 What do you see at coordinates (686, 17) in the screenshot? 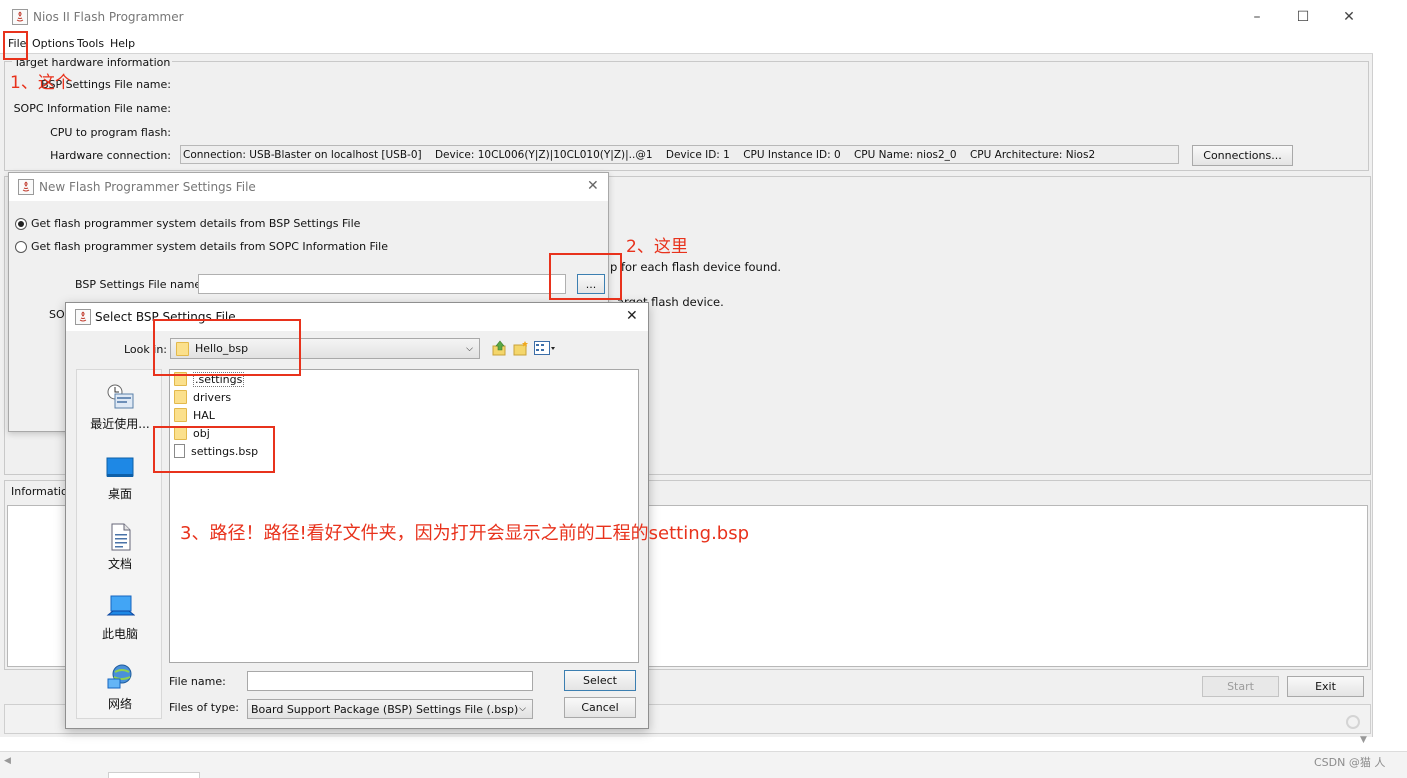
I see `main-titlebar: Nios II Flash Programmer – ☐ ✕` at bounding box center [686, 17].